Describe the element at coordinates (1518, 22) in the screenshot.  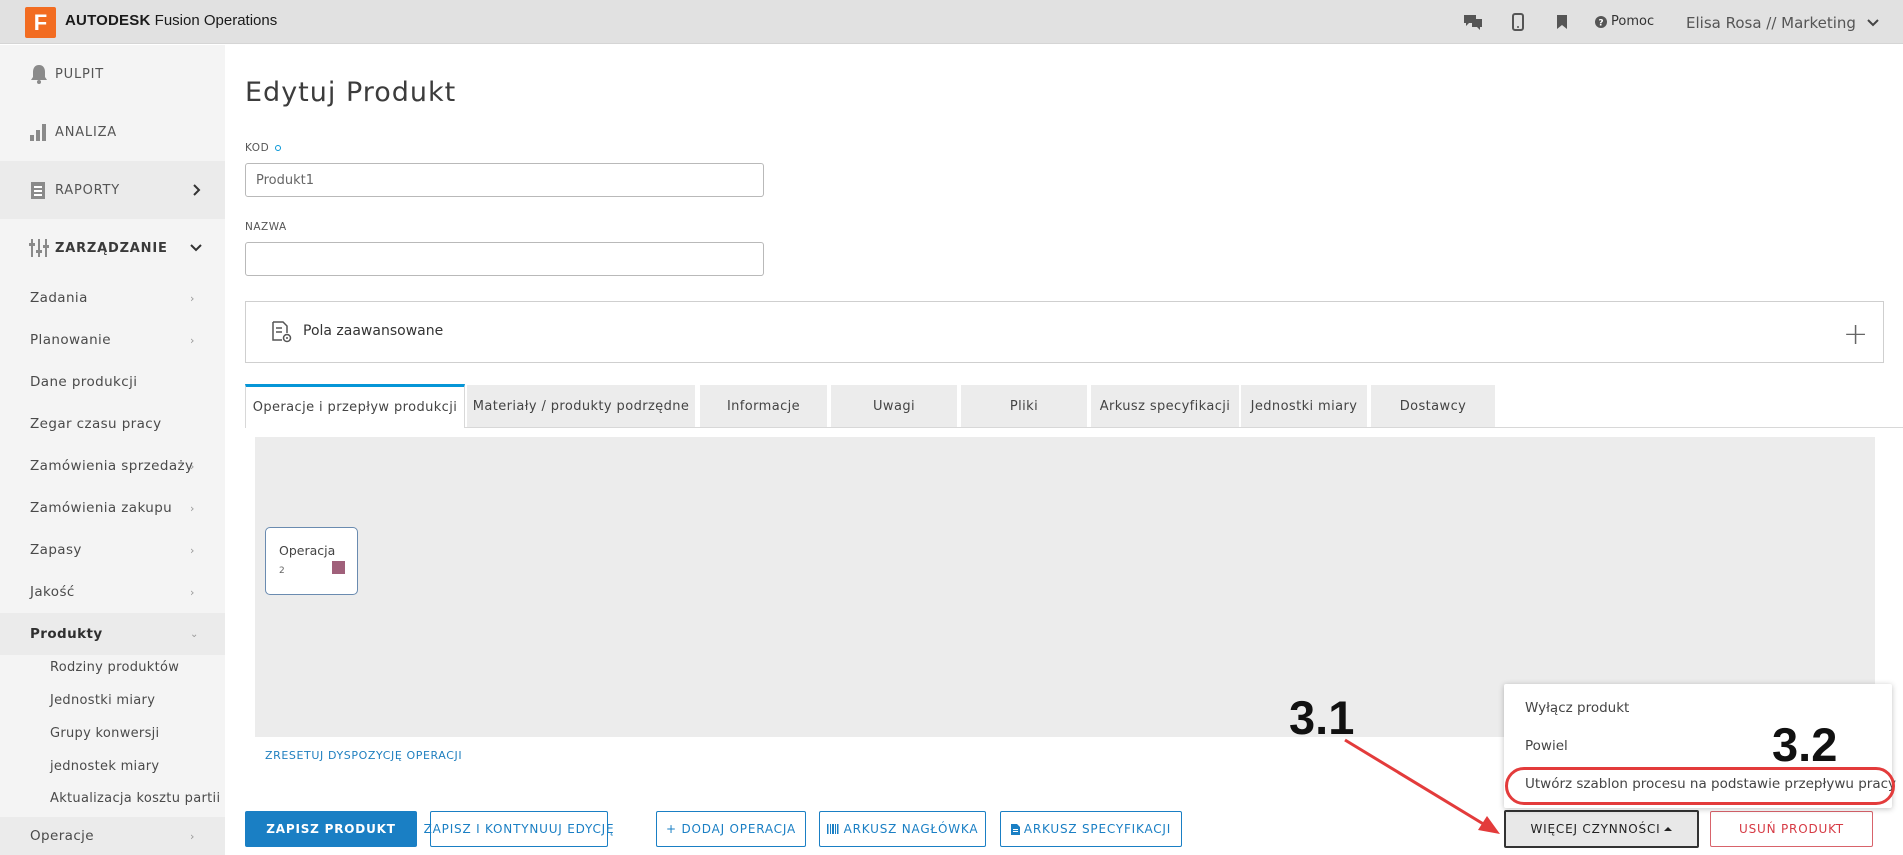
I see `mobile-icon` at that location.